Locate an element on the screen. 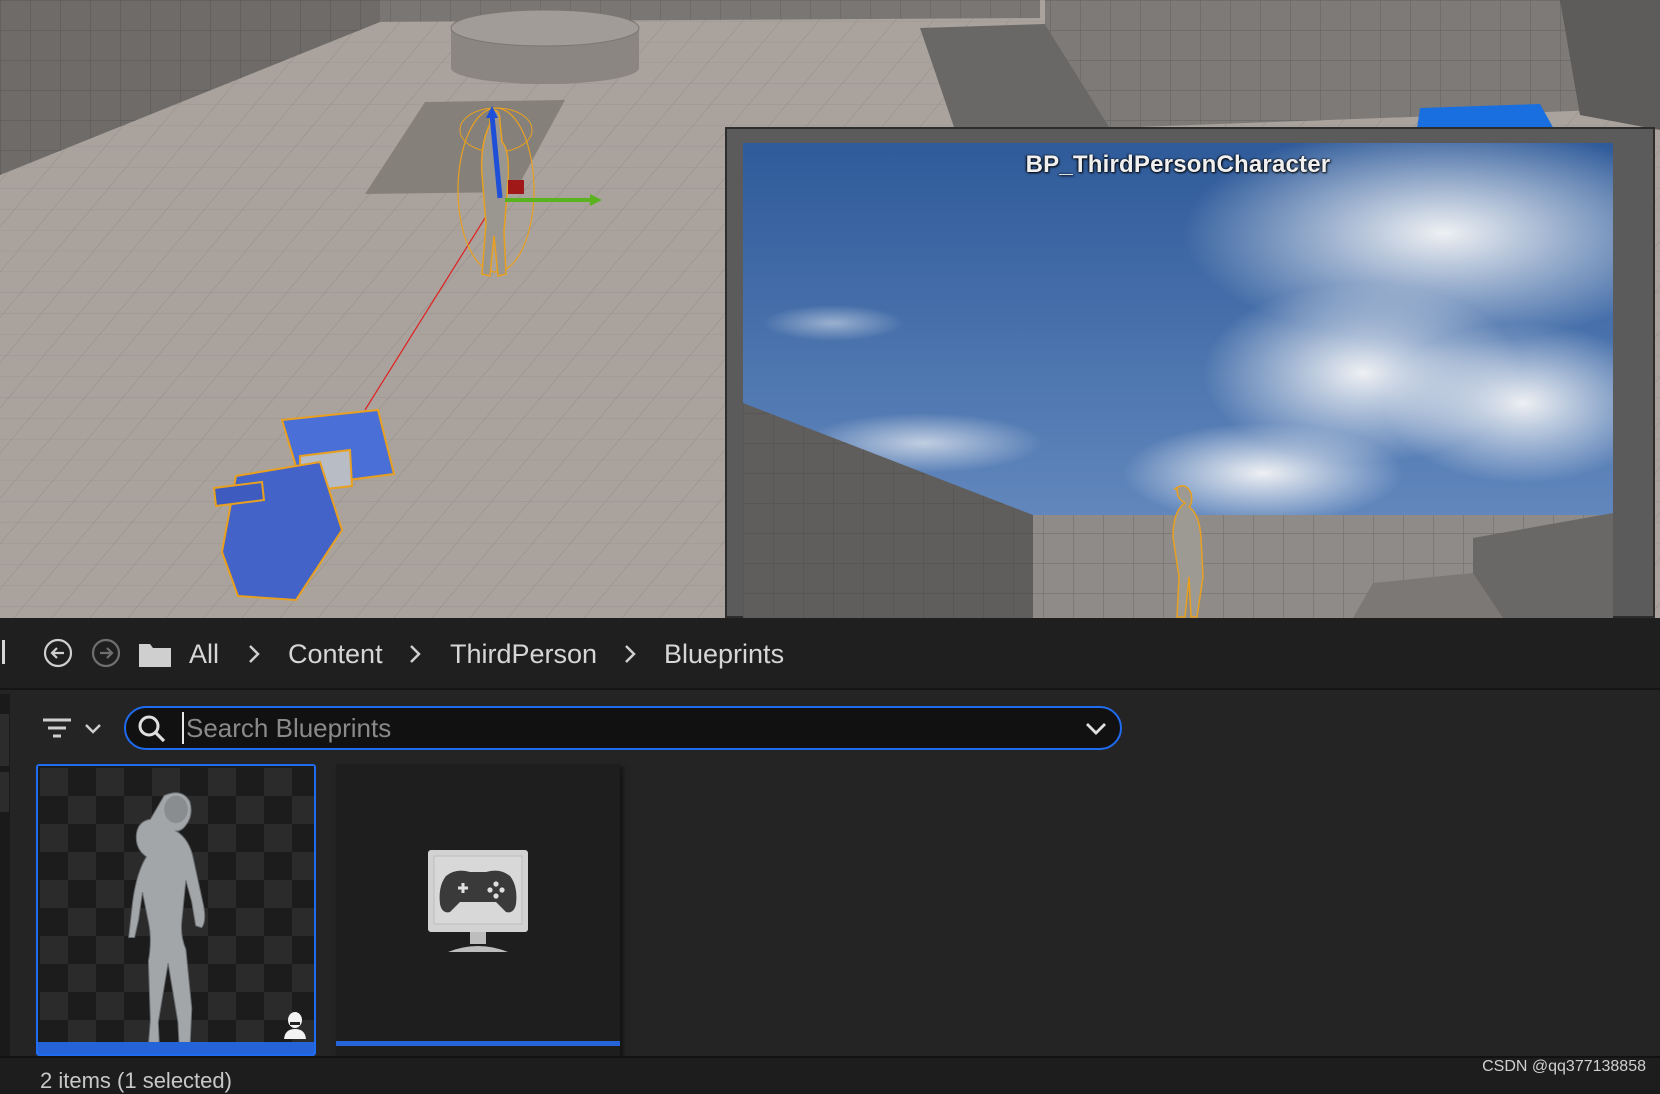  camera-preview-title: BP_ThirdPersonCharacter is located at coordinates (1178, 164).